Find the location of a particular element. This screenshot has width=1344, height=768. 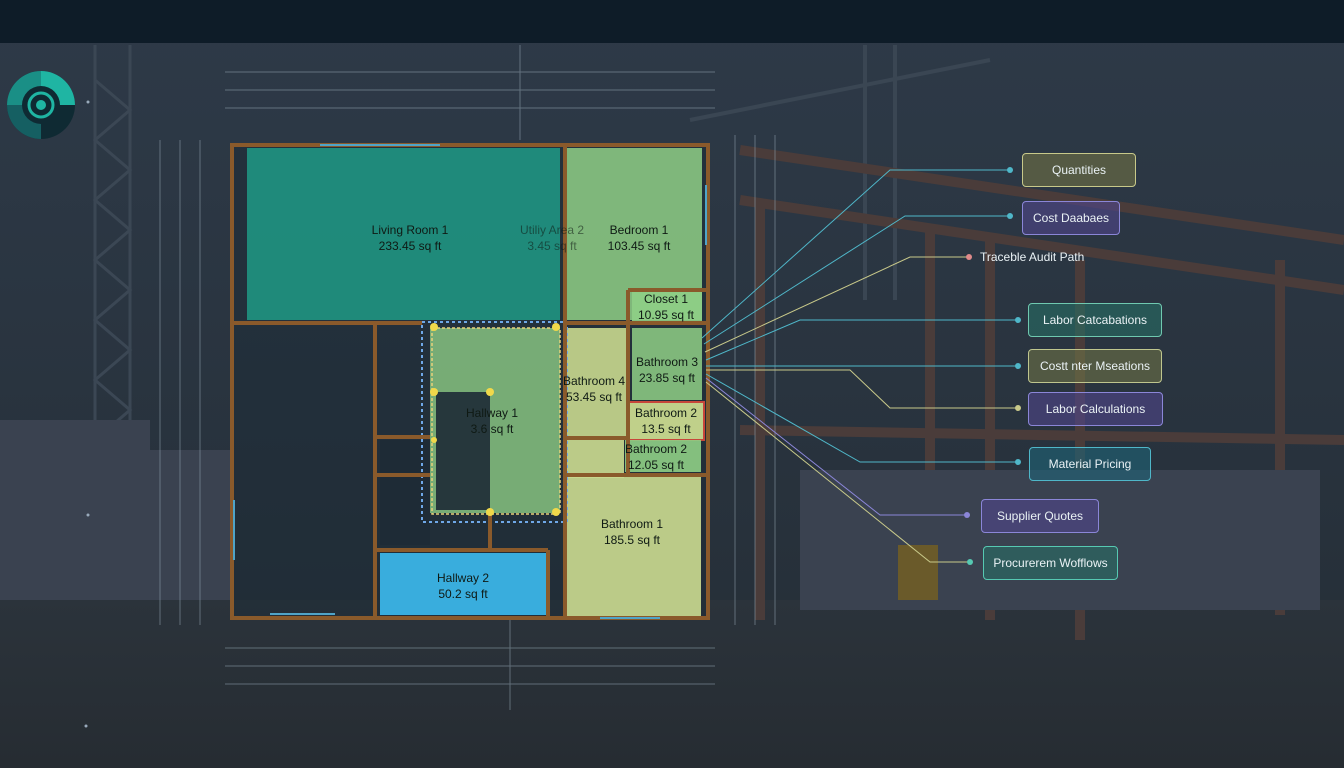

callout-label: Labor Catcabations is located at coordinates (1095, 320).